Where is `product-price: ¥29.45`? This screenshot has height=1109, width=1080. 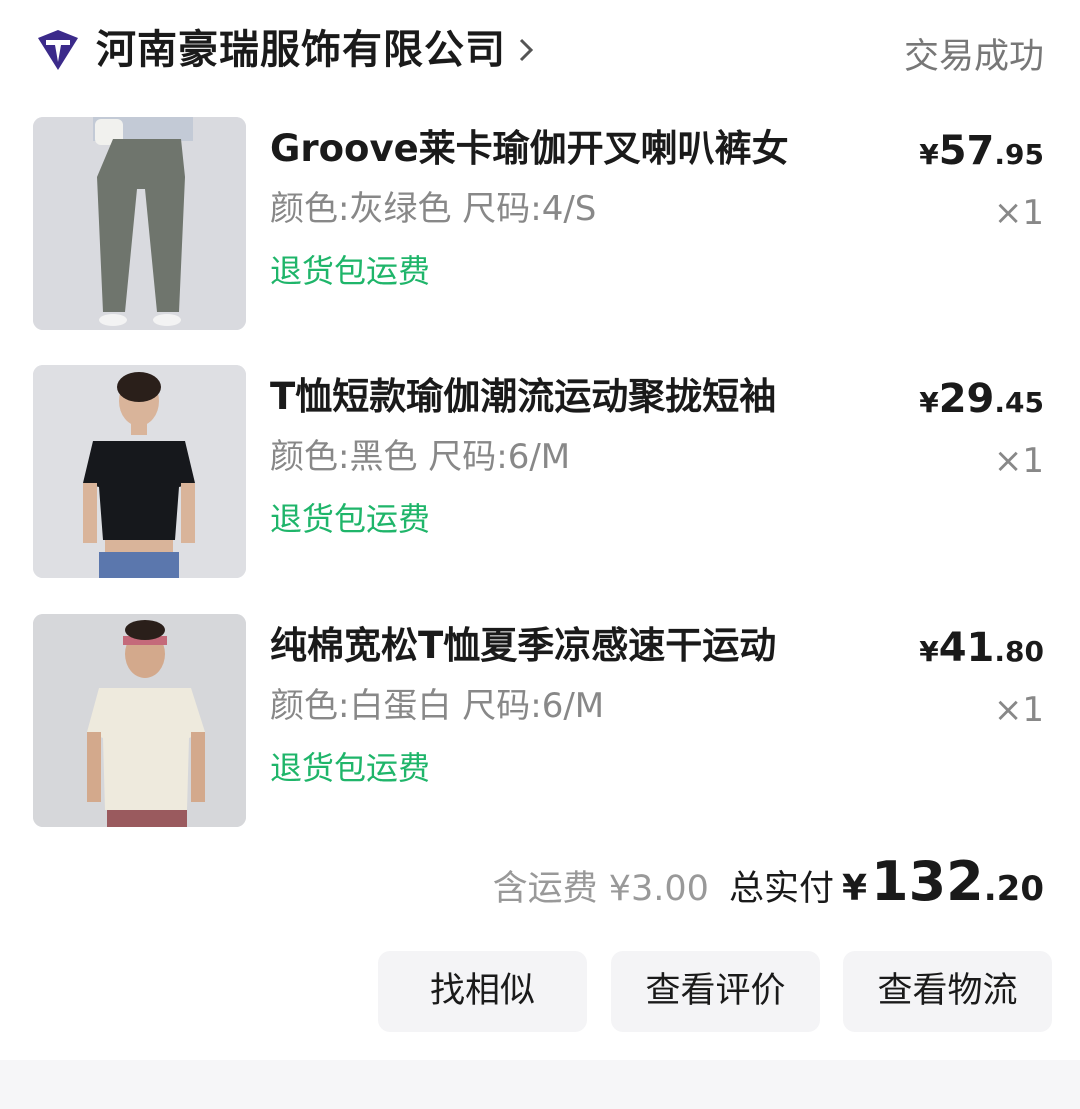
product-price: ¥29.45 is located at coordinates (981, 403).